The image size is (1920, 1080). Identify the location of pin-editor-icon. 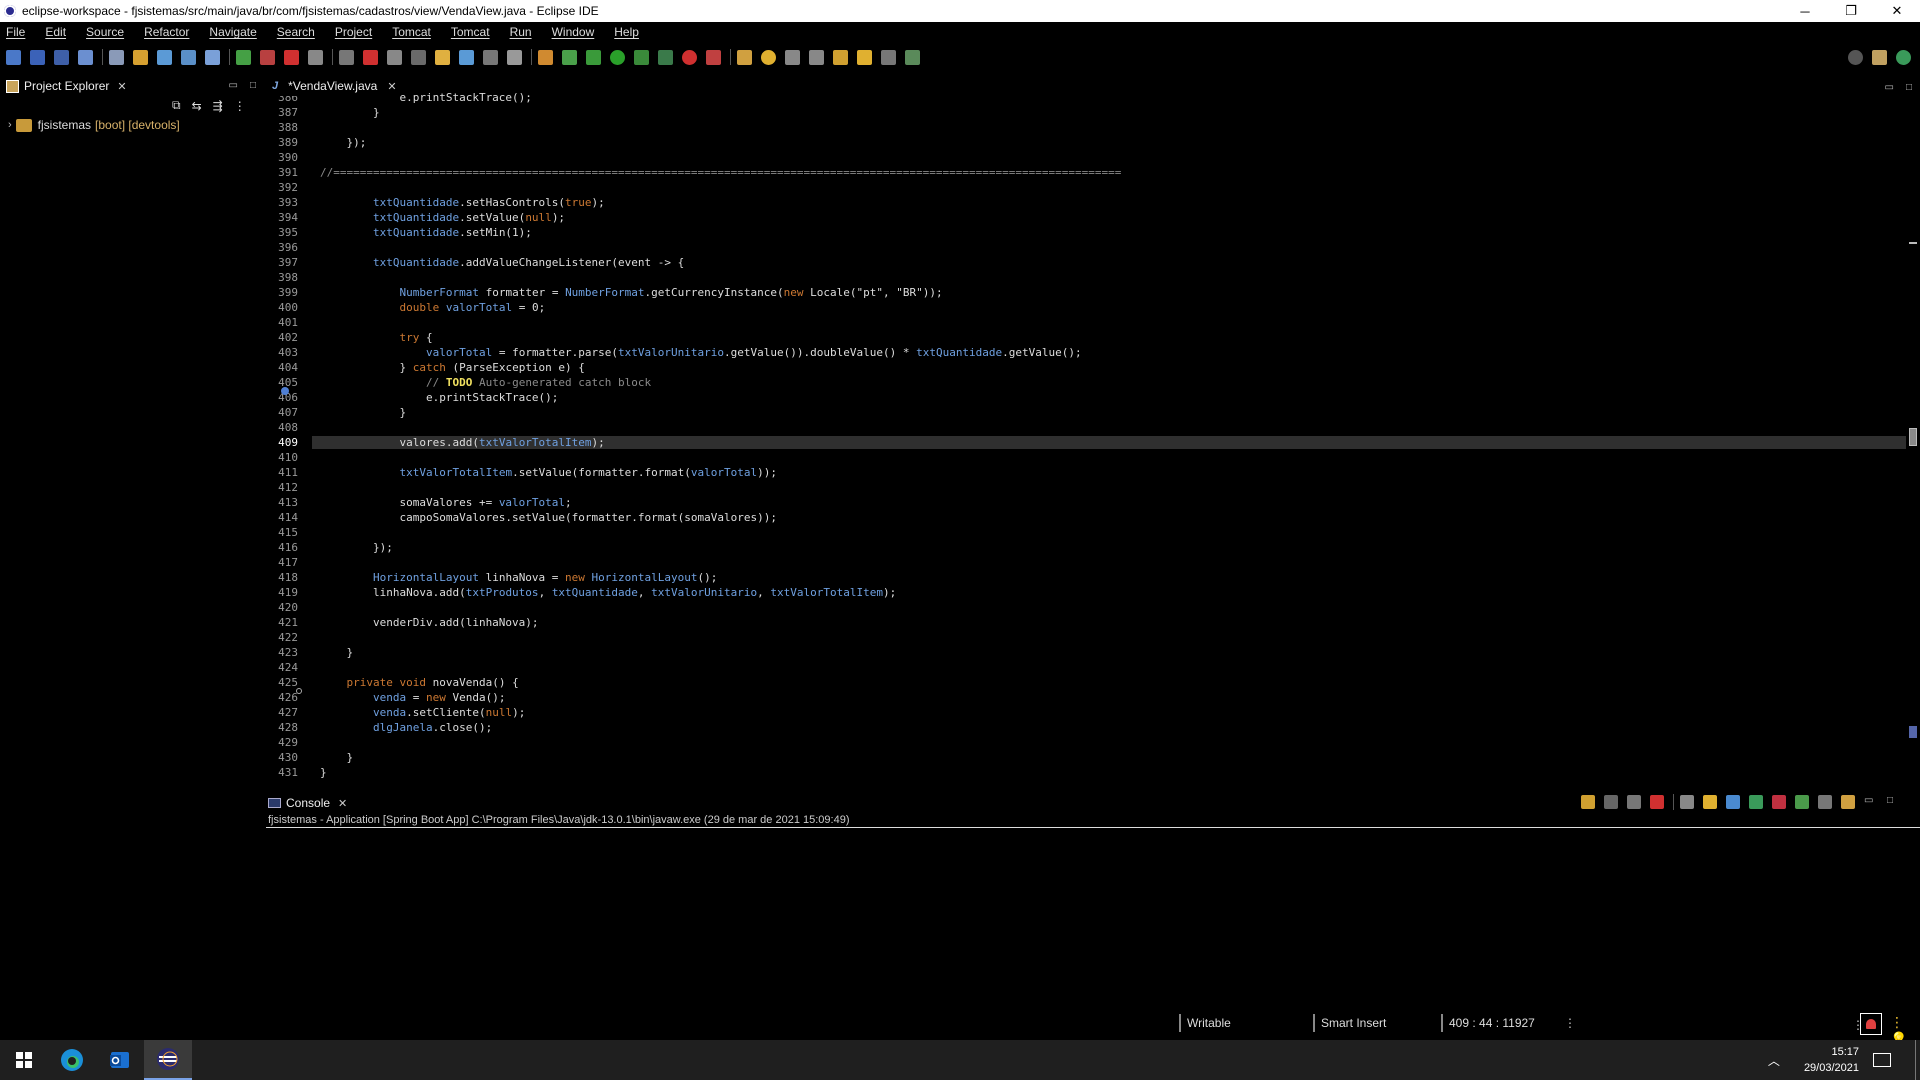
(912, 57).